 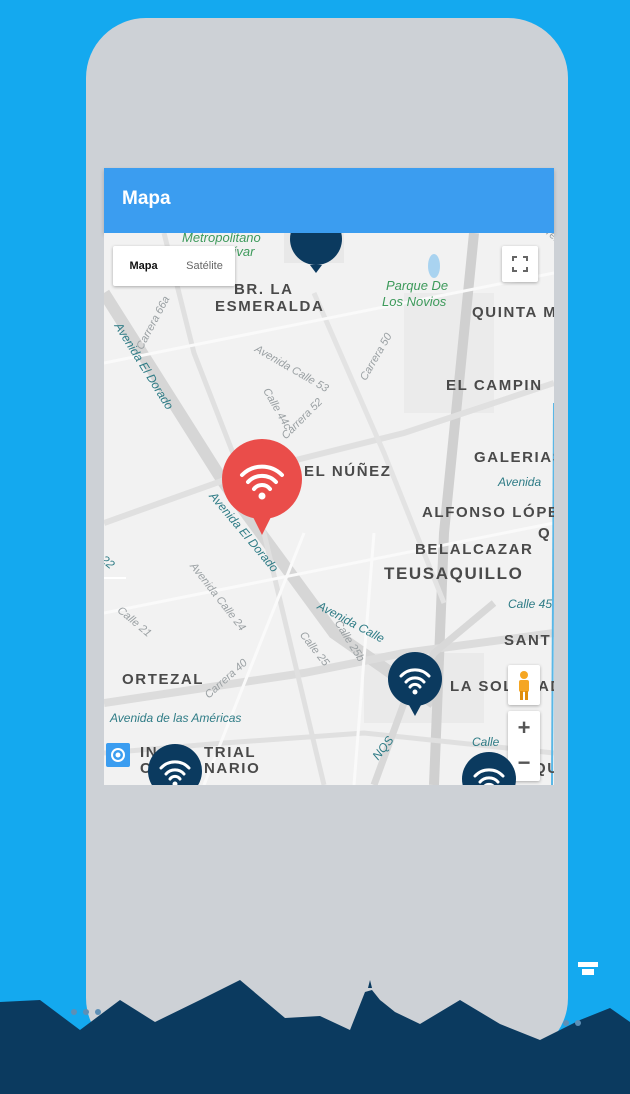 What do you see at coordinates (264, 289) in the screenshot?
I see `neighborhood-label: BR. LA` at bounding box center [264, 289].